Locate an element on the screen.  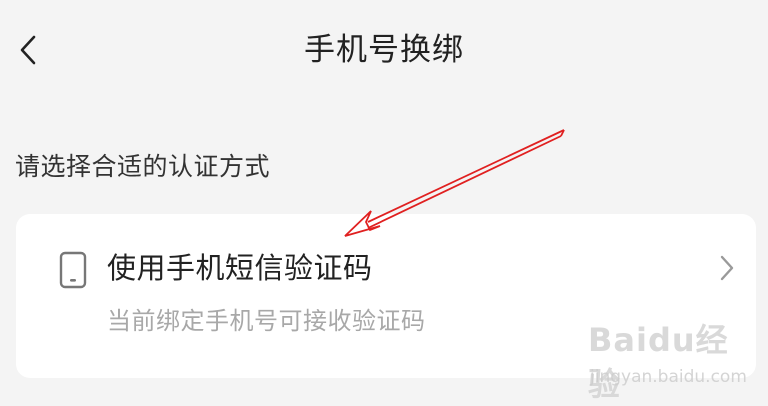
option-description: 当前绑定手机号可接收验证码 is located at coordinates (266, 321).